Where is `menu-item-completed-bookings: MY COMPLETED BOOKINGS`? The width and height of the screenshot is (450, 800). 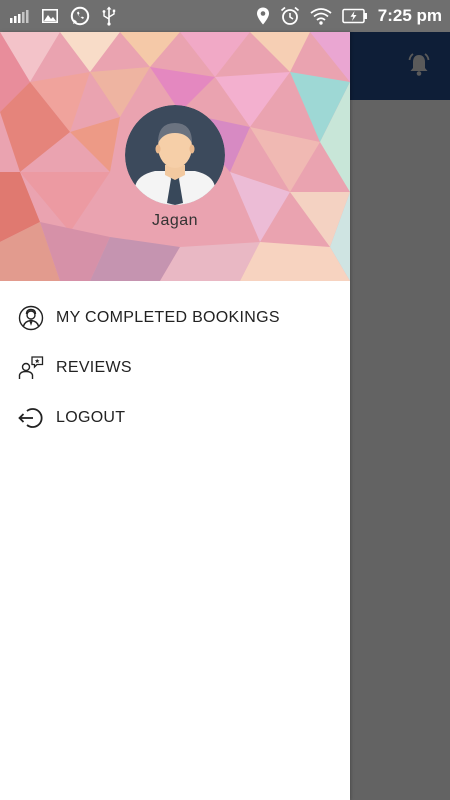
menu-item-completed-bookings: MY COMPLETED BOOKINGS is located at coordinates (175, 318).